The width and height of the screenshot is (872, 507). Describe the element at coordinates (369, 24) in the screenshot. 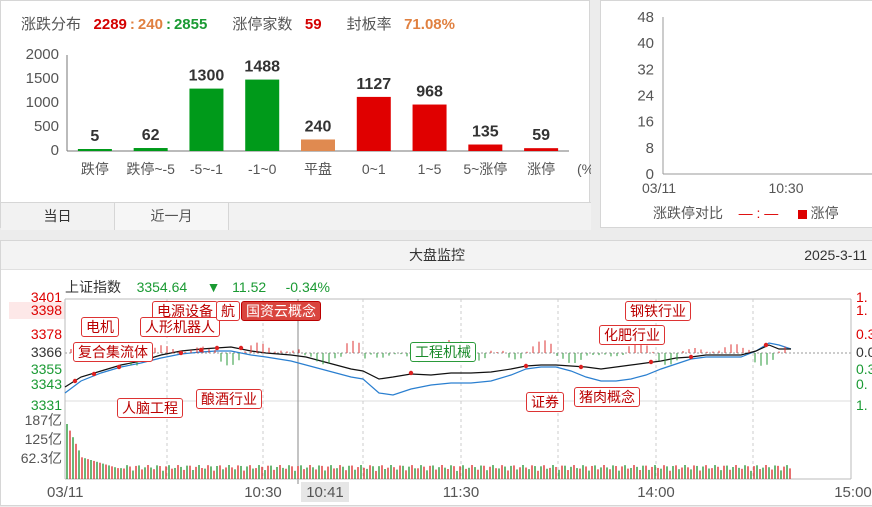

I see `seal-rate-label: 封板率` at that location.